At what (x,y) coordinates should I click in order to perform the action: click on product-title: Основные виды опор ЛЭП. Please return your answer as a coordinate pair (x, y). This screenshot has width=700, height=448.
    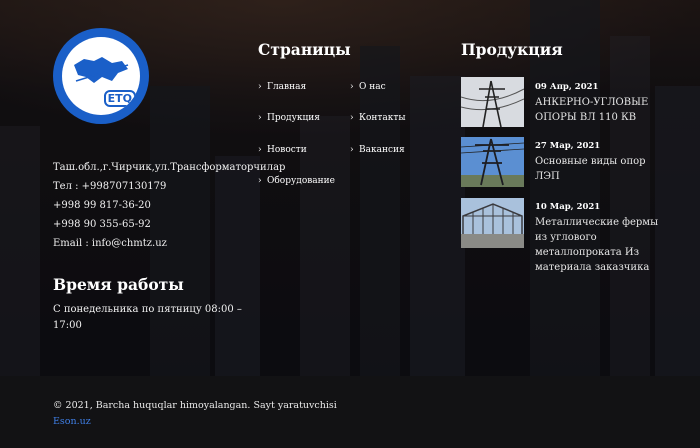
    Looking at the image, I should click on (600, 169).